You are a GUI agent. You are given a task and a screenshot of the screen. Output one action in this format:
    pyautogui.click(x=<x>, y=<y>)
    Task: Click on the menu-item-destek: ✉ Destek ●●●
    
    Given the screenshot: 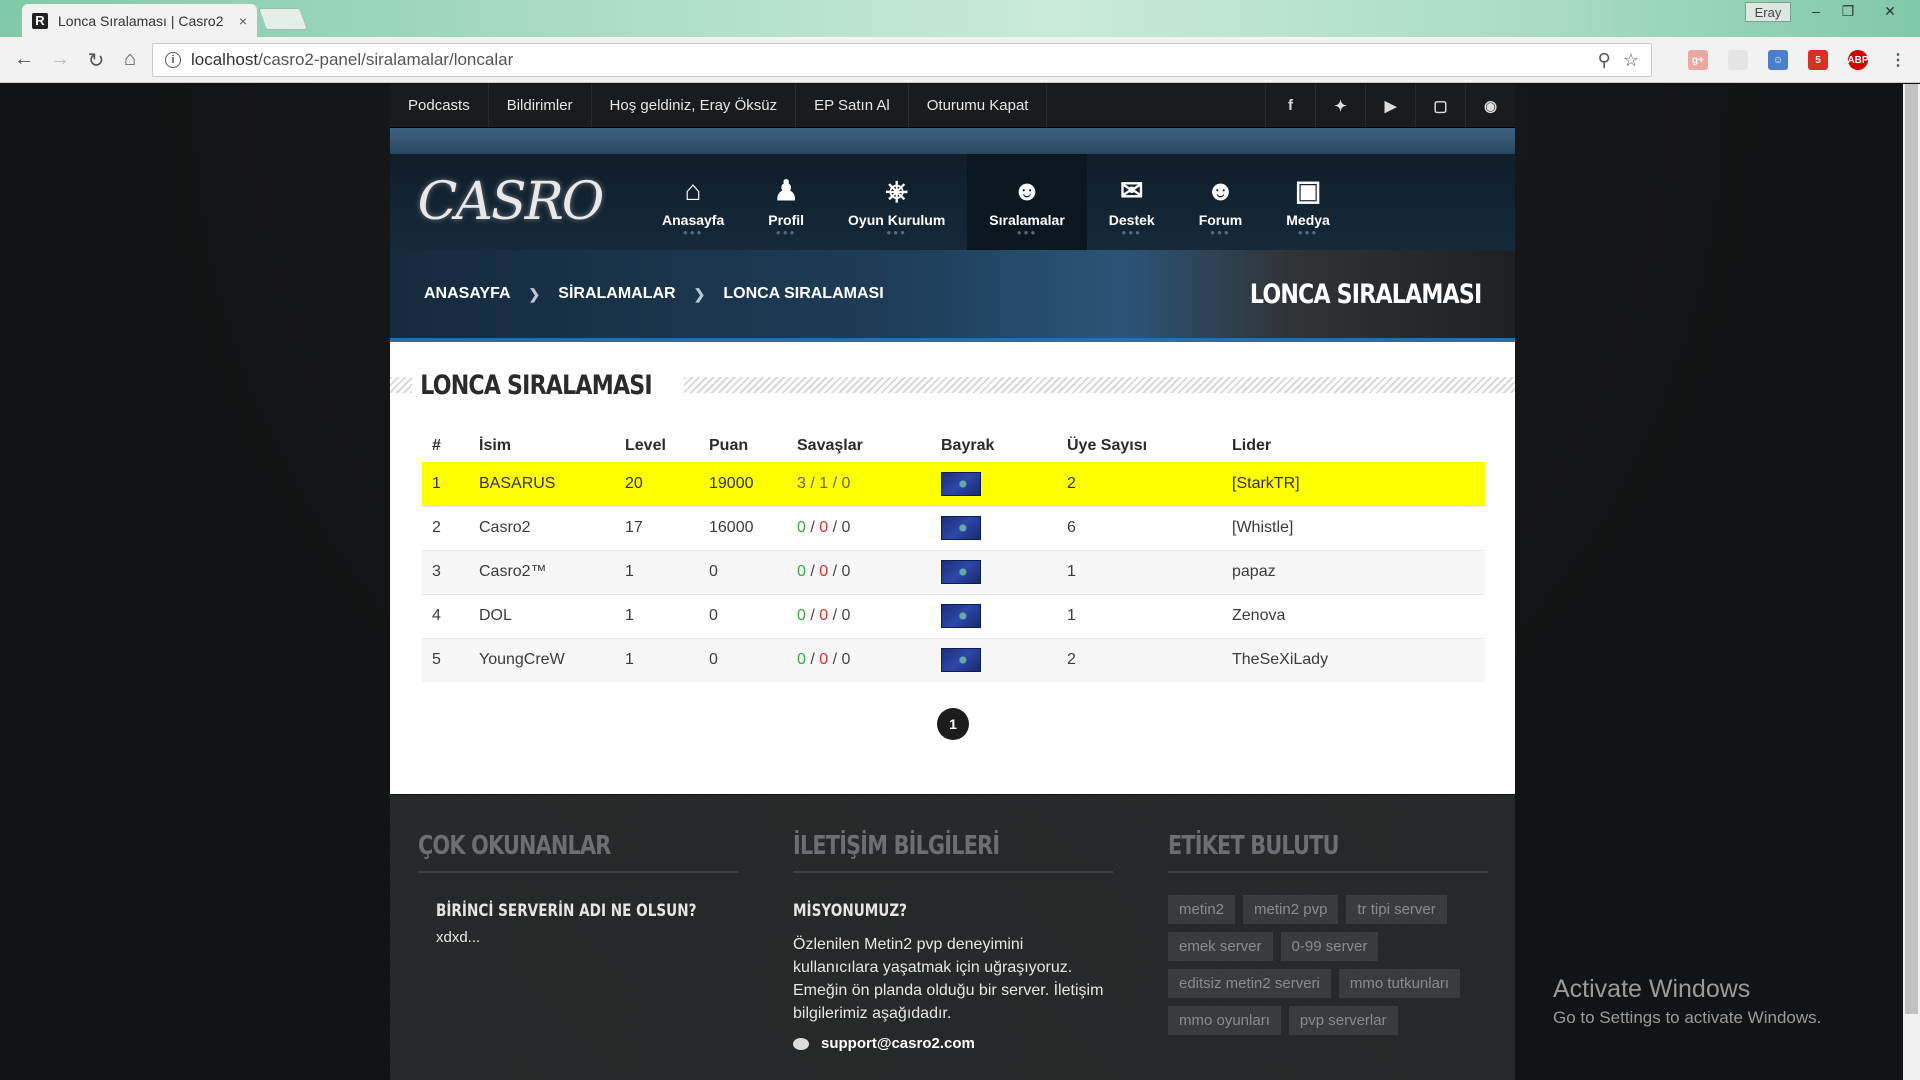 What is the action you would take?
    pyautogui.click(x=1132, y=202)
    